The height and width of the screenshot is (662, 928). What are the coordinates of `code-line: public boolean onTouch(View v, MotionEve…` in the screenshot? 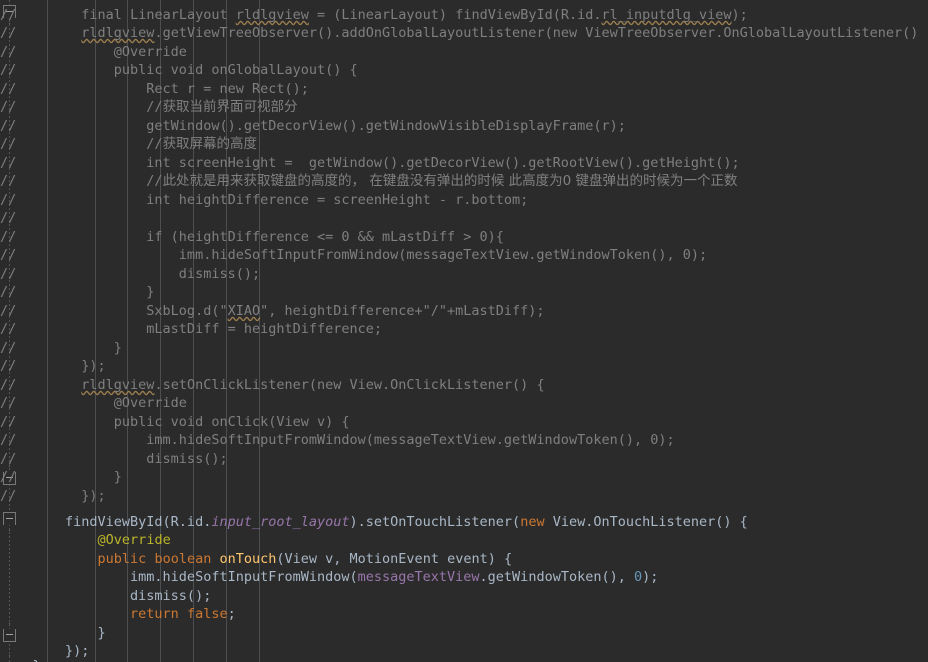 It's located at (256, 559).